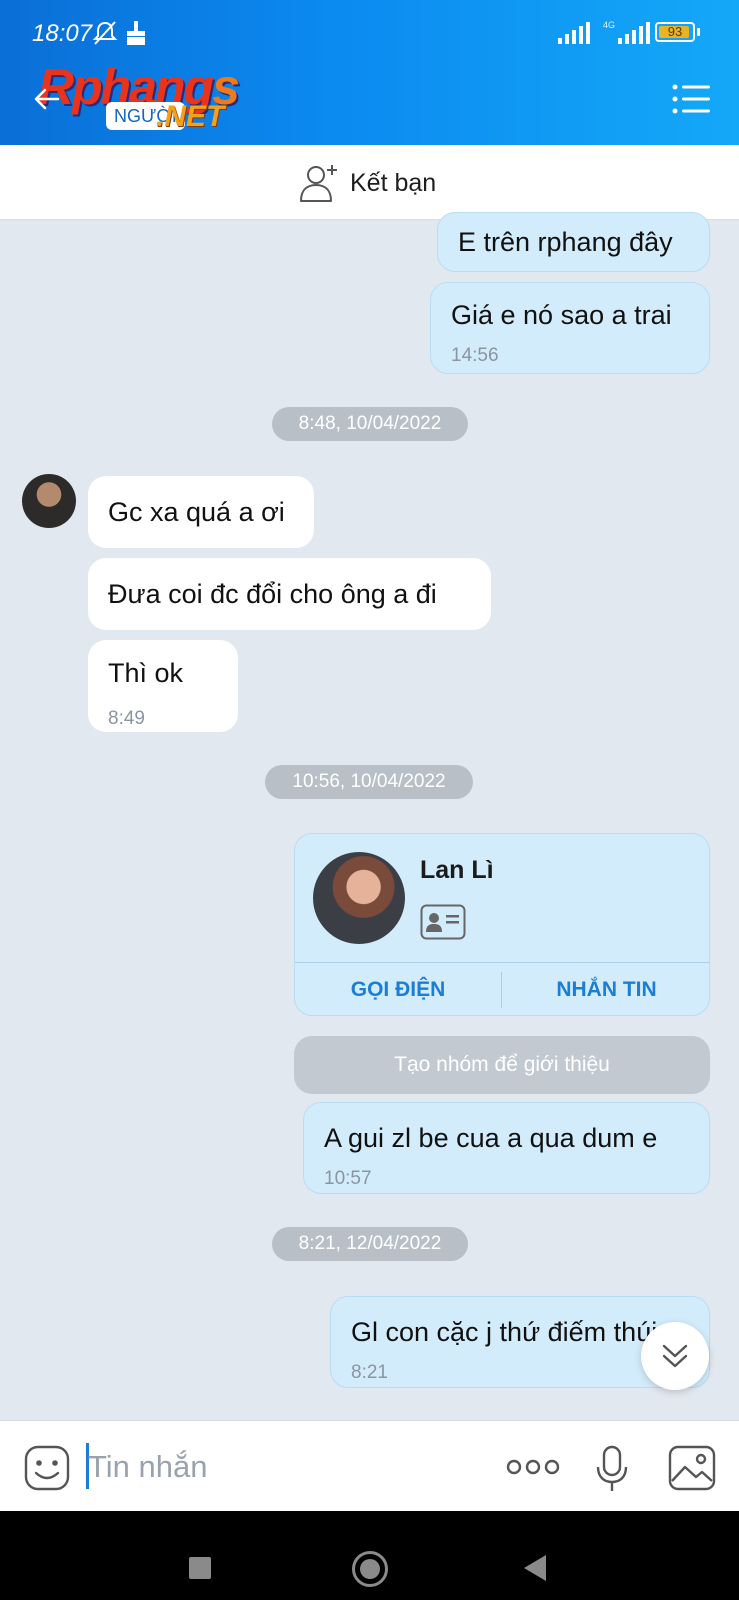 The height and width of the screenshot is (1600, 739). Describe the element at coordinates (288, 1467) in the screenshot. I see `message-input` at that location.